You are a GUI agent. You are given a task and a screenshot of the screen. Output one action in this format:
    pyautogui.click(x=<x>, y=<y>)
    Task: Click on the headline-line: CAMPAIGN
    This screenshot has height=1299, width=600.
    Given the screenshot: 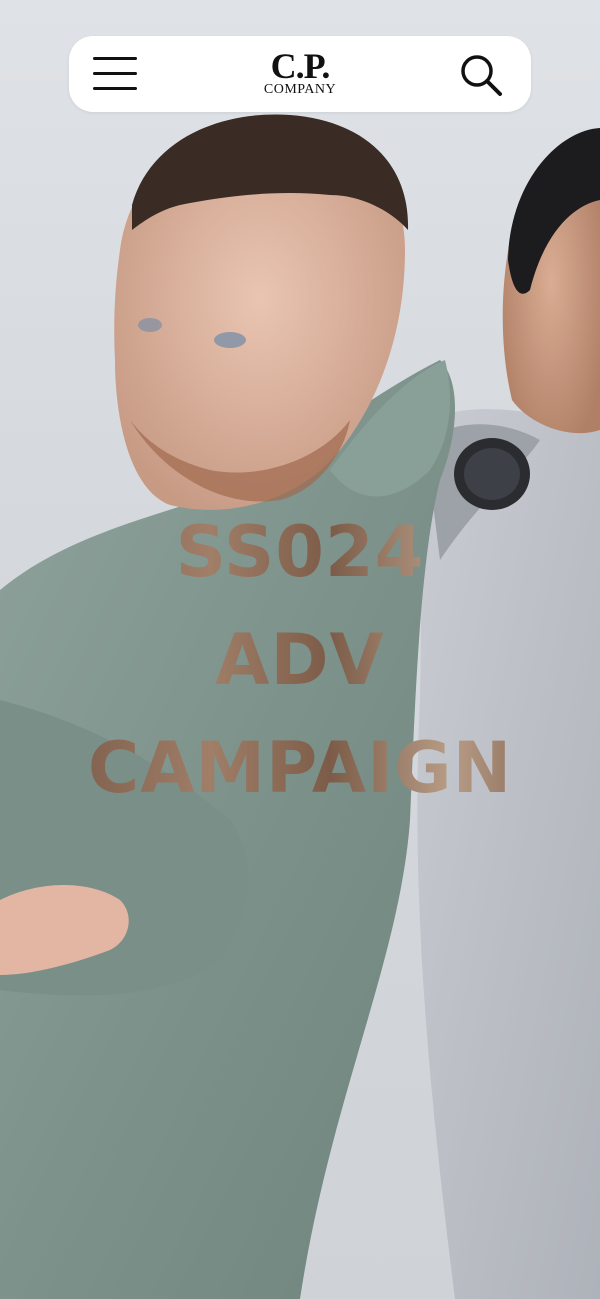 What is the action you would take?
    pyautogui.click(x=300, y=768)
    